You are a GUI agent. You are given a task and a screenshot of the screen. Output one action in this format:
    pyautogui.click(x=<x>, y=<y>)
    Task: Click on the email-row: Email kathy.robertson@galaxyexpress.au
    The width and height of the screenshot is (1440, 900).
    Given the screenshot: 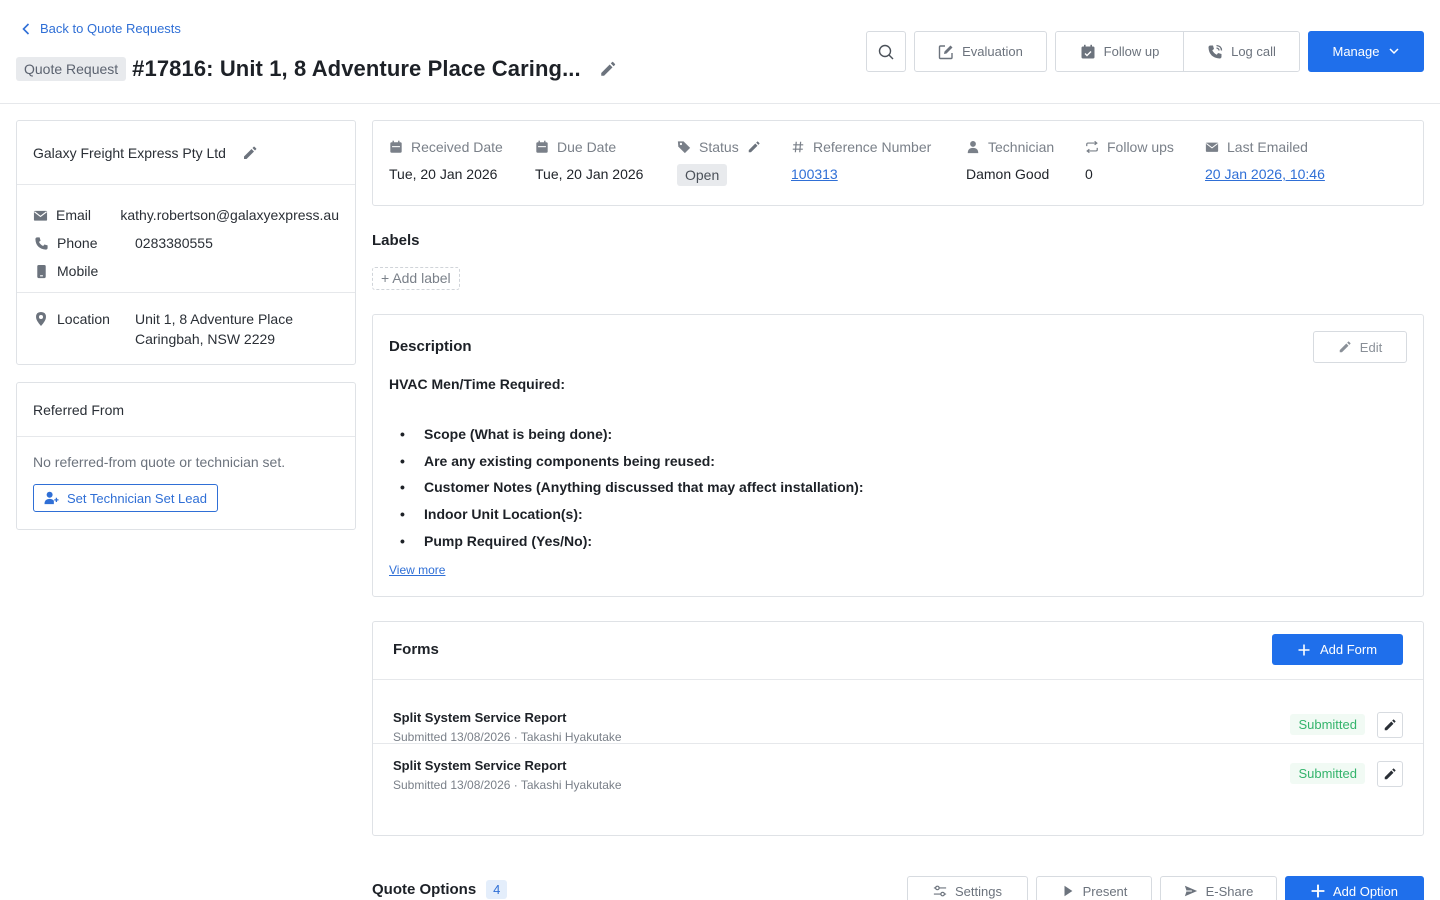 What is the action you would take?
    pyautogui.click(x=186, y=215)
    